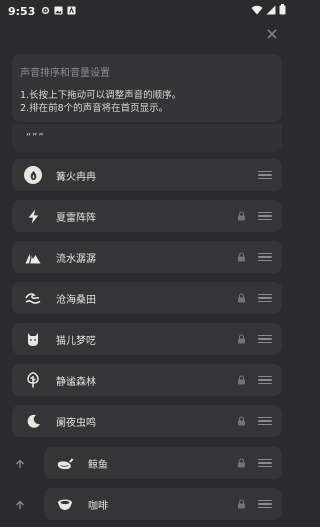 The width and height of the screenshot is (320, 527). I want to click on mountain-stream-icon, so click(33, 257).